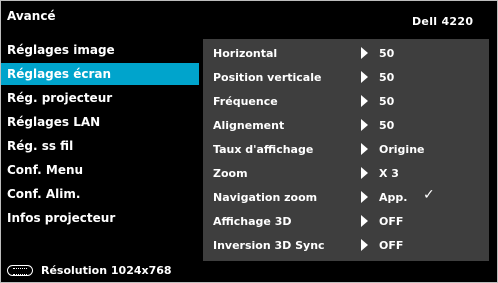 This screenshot has height=283, width=498. I want to click on setting-label: Position verticale, so click(267, 77).